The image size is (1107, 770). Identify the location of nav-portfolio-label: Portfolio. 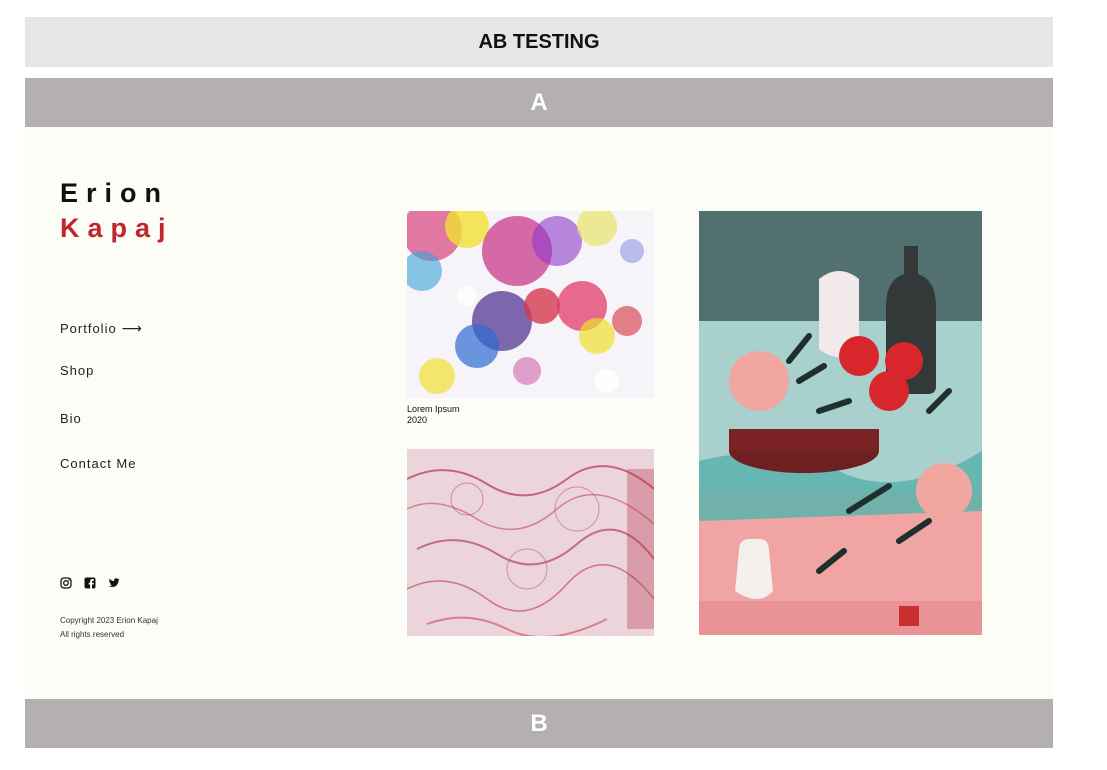
(88, 328).